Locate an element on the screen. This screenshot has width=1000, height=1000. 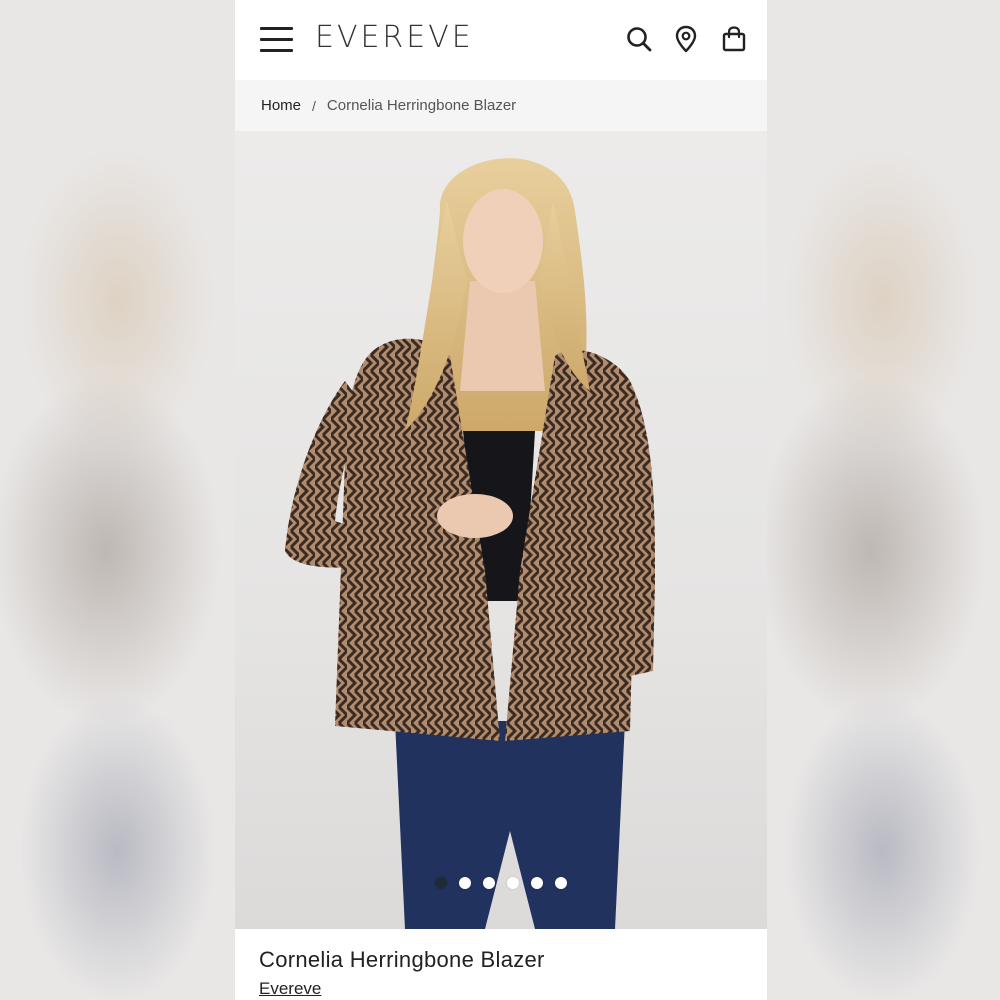
shopping-bag-icon is located at coordinates (734, 39).